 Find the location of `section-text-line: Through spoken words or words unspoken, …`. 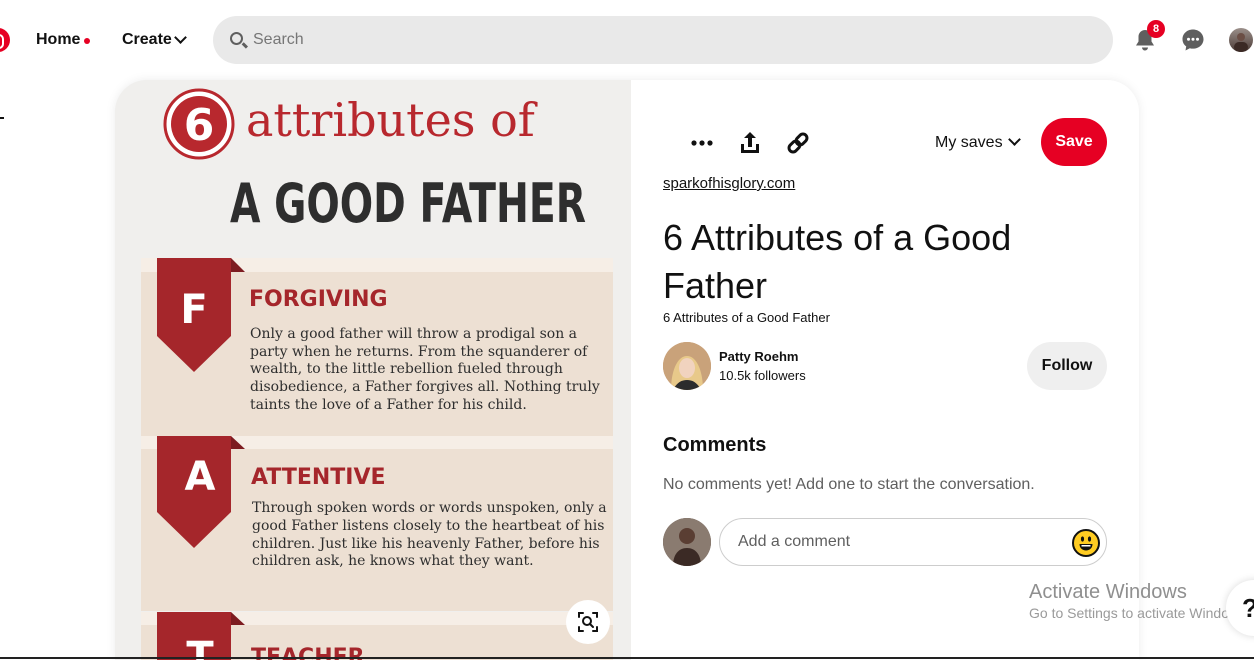

section-text-line: Through spoken words or words unspoken, … is located at coordinates (429, 508).